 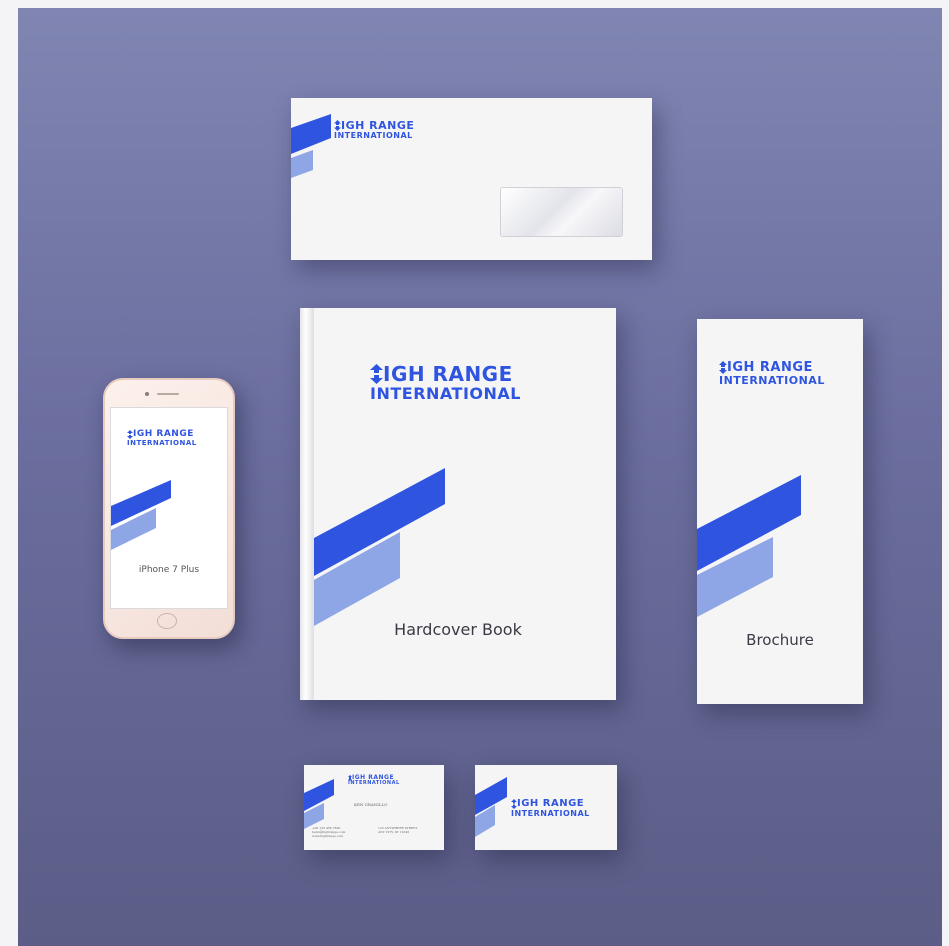 I want to click on iphone-mockup: IGH RANGE INTERNATIONAL iPhone 7 Plus, so click(x=169, y=508).